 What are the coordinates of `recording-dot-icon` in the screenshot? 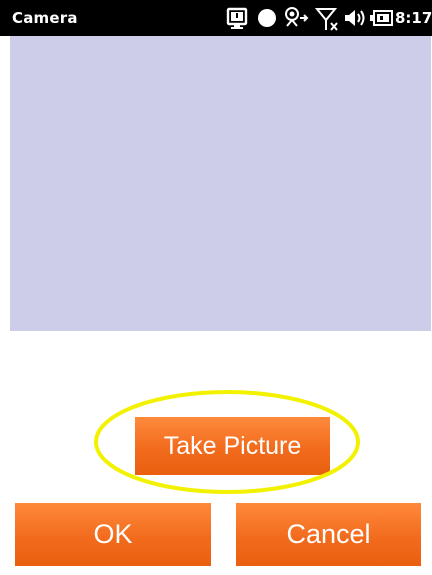 It's located at (267, 18).